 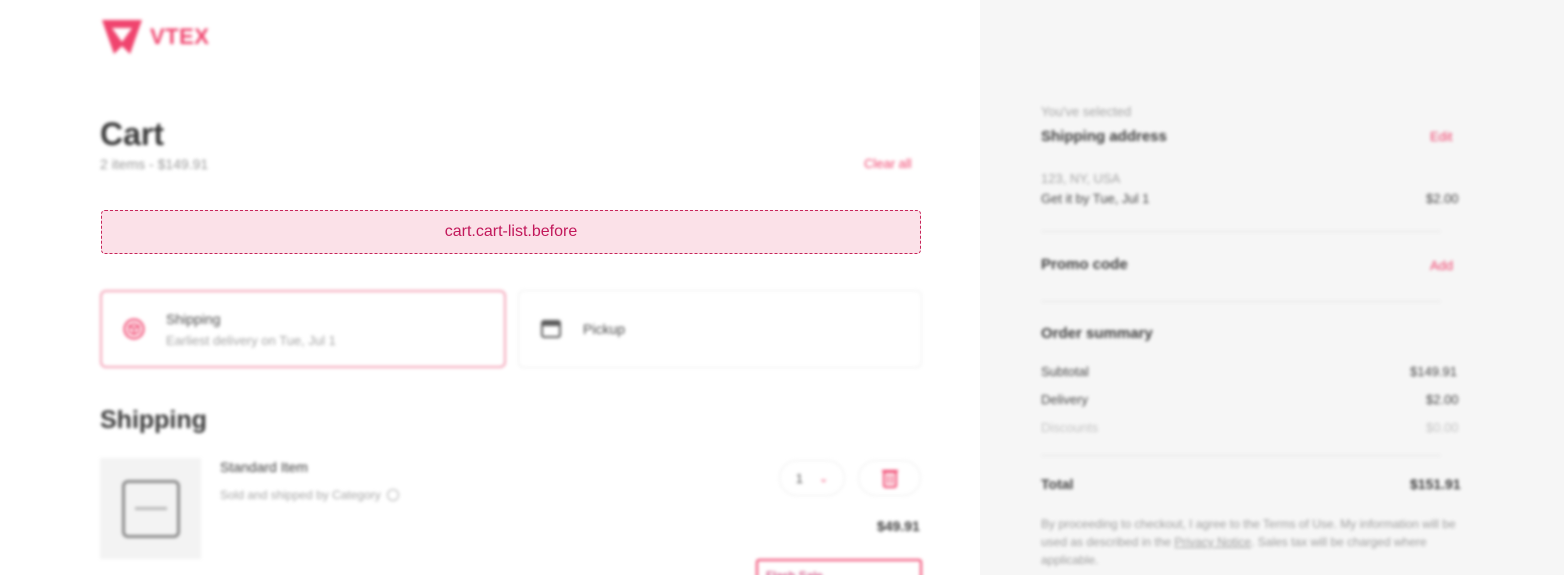 I want to click on delivery-estimate: Get it by Tue, Jul 1, so click(x=1095, y=198).